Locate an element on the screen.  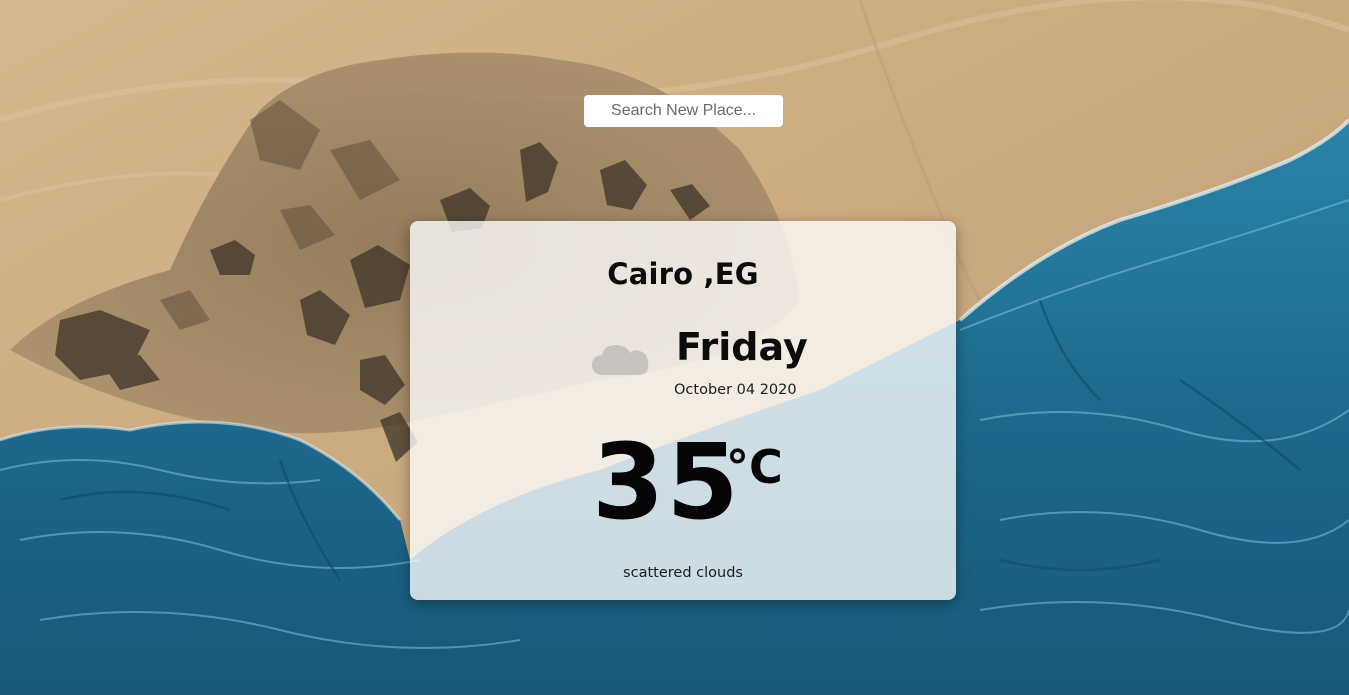
weather-description: scattered clouds is located at coordinates (683, 573).